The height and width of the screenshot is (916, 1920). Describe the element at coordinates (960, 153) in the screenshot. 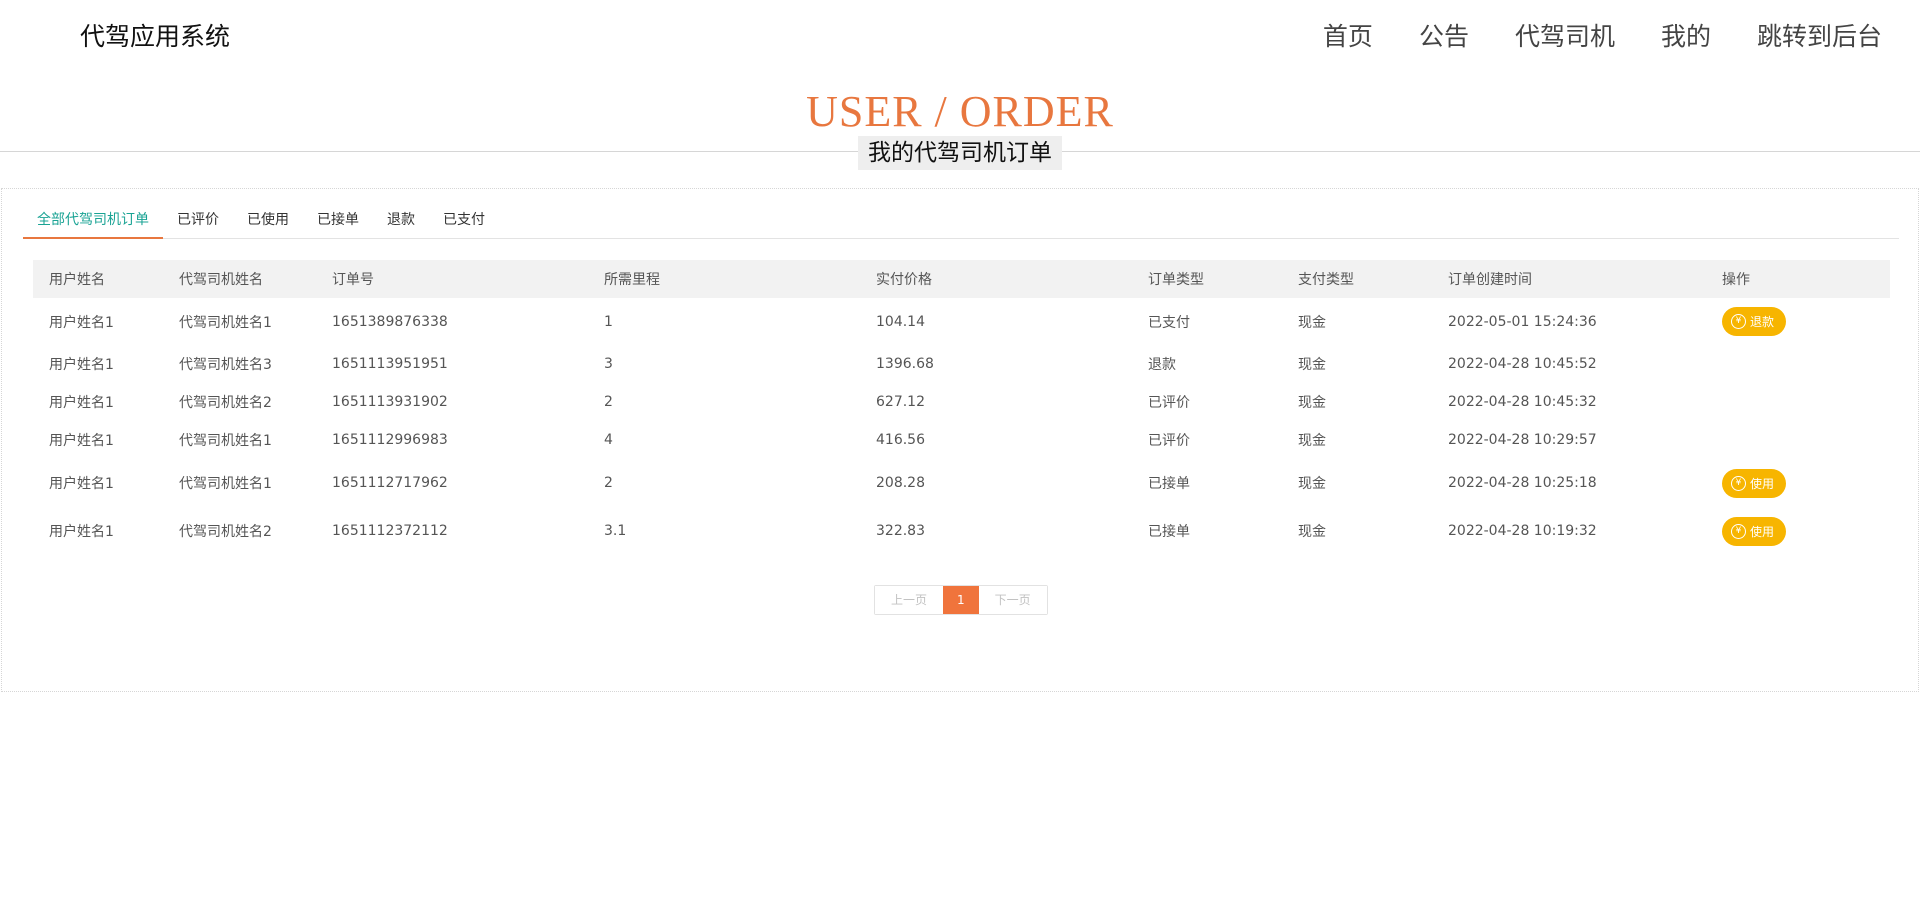

I see `page-subtitle: 我的代驾司机订单` at that location.